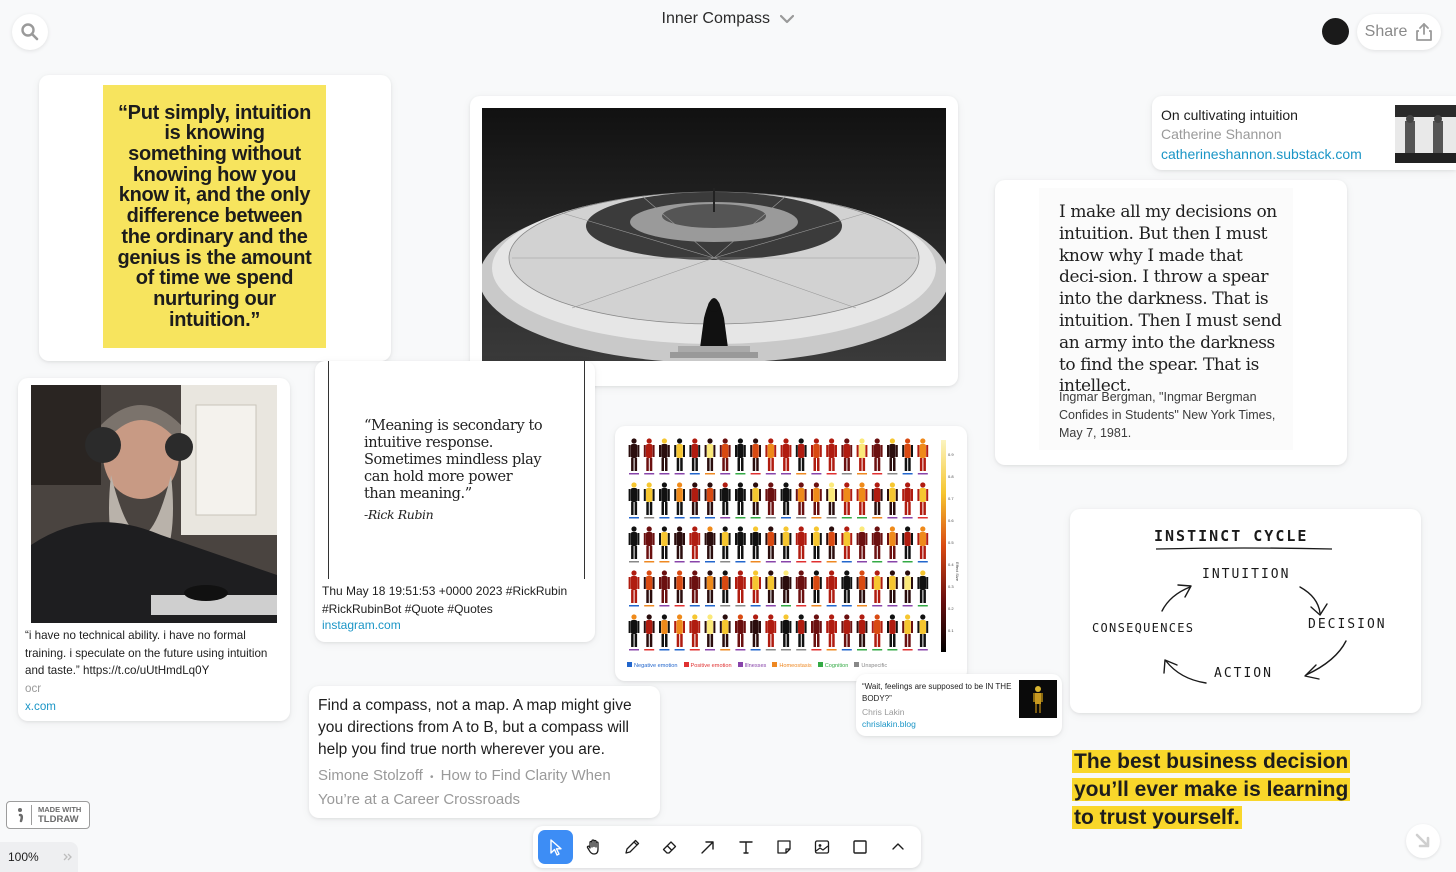  What do you see at coordinates (453, 460) in the screenshot?
I see `rubin-quote-line: Sometimes mindless play` at bounding box center [453, 460].